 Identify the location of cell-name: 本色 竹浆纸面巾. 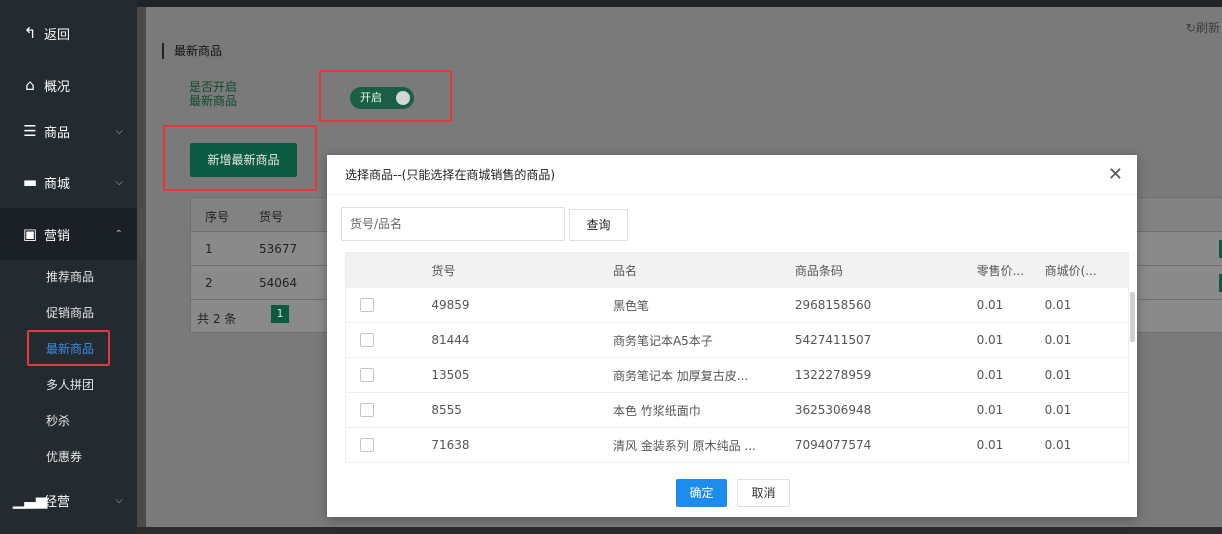
(689, 410).